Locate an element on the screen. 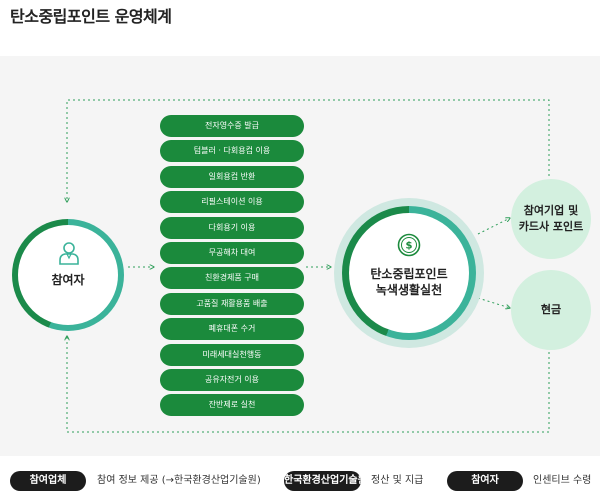  benefit-points-line2: 카드사 포인트 is located at coordinates (551, 226).